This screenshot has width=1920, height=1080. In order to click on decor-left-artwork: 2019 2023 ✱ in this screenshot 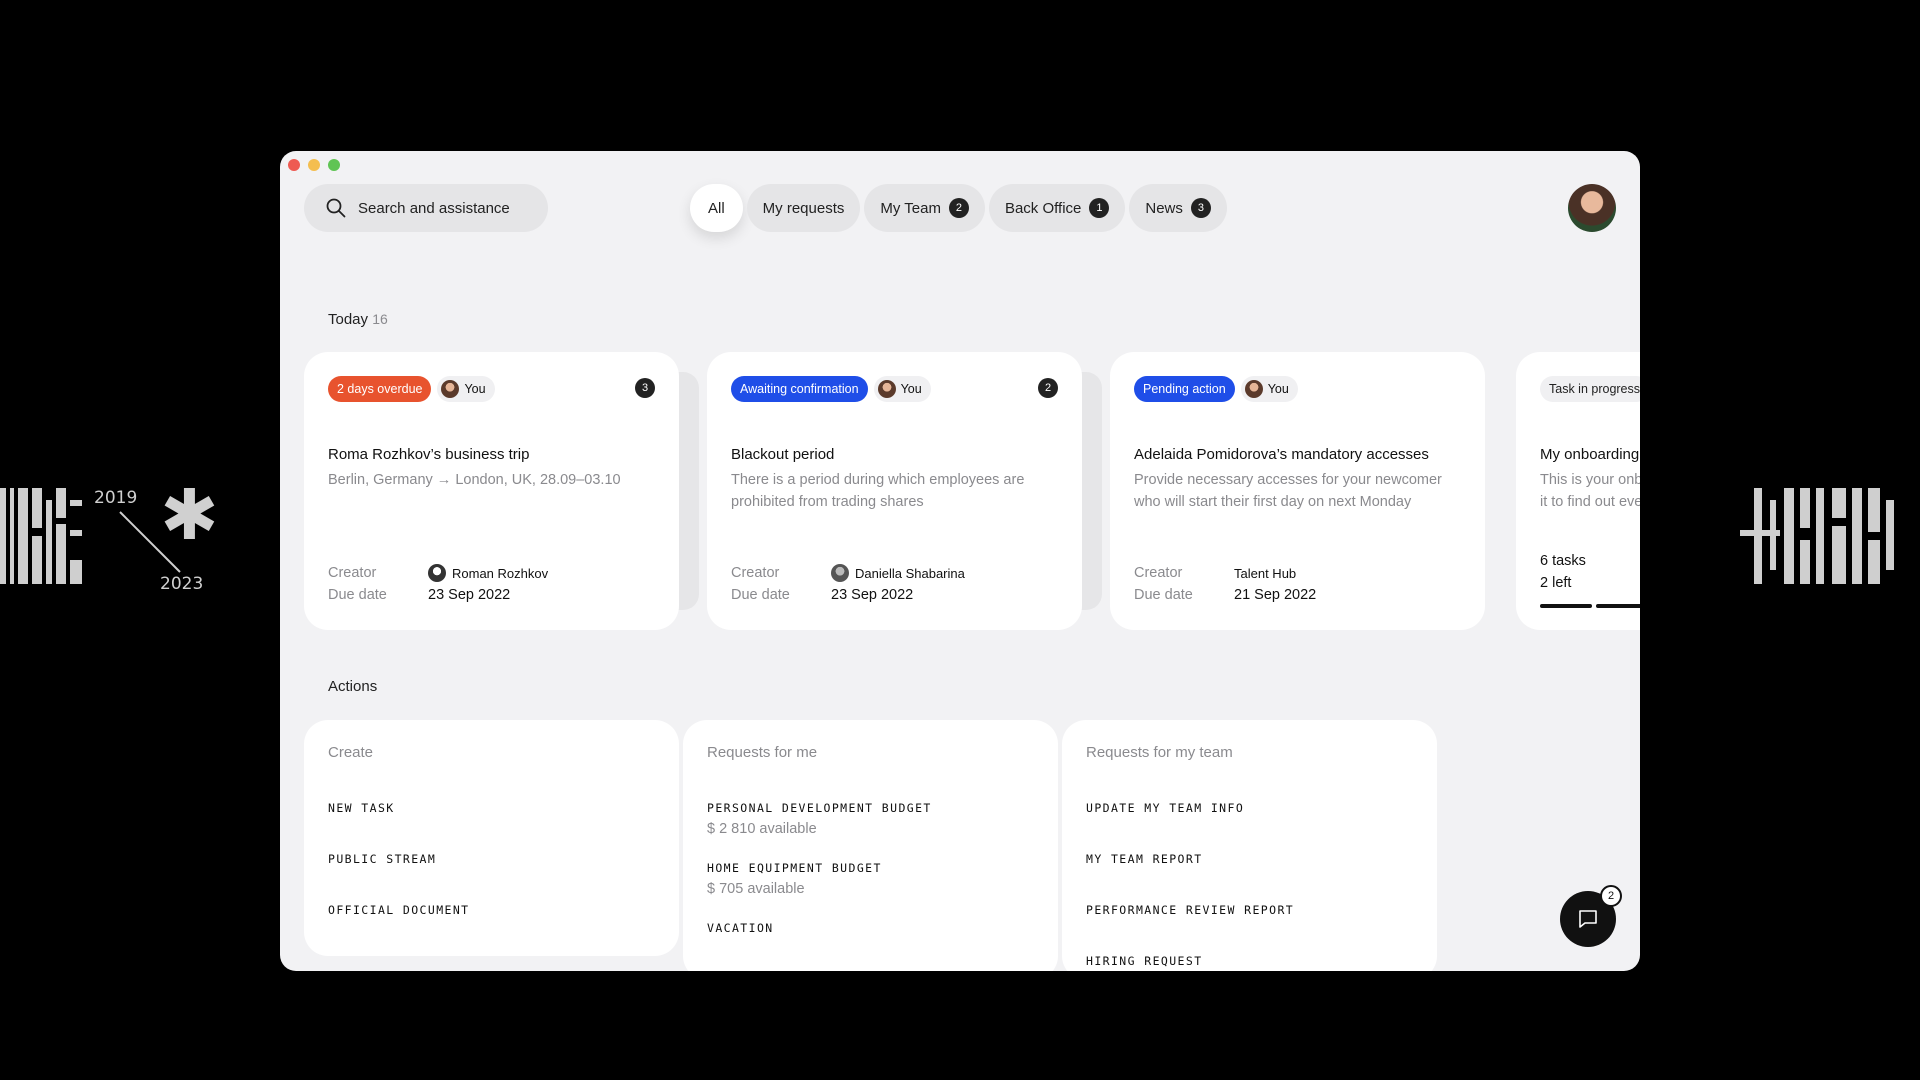, I will do `click(110, 540)`.